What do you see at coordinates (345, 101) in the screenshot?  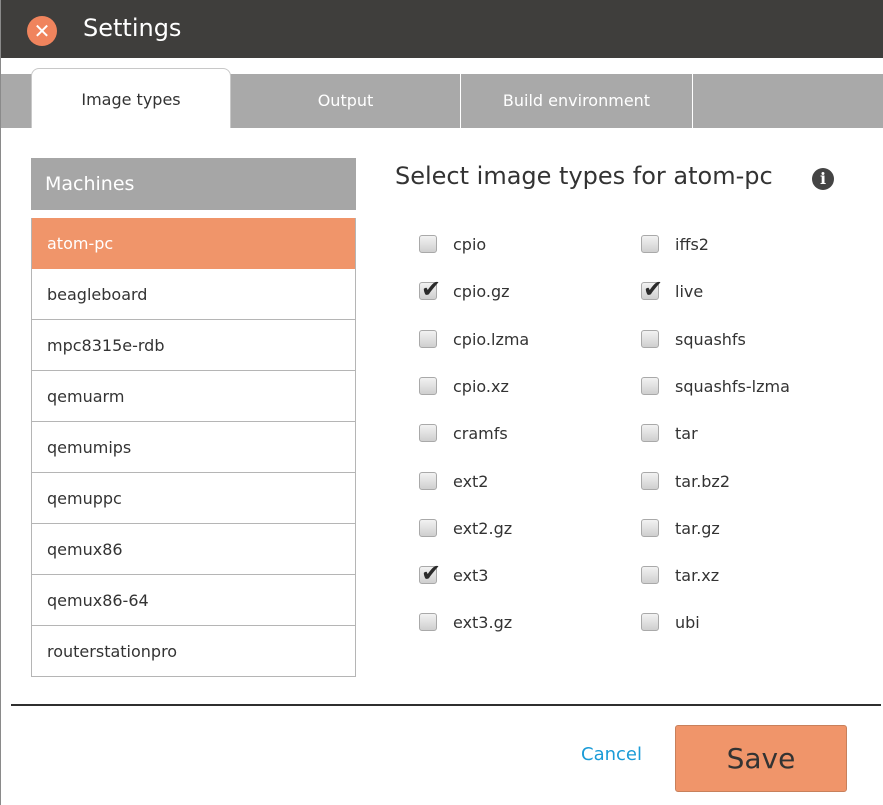 I see `tab-output: Output` at bounding box center [345, 101].